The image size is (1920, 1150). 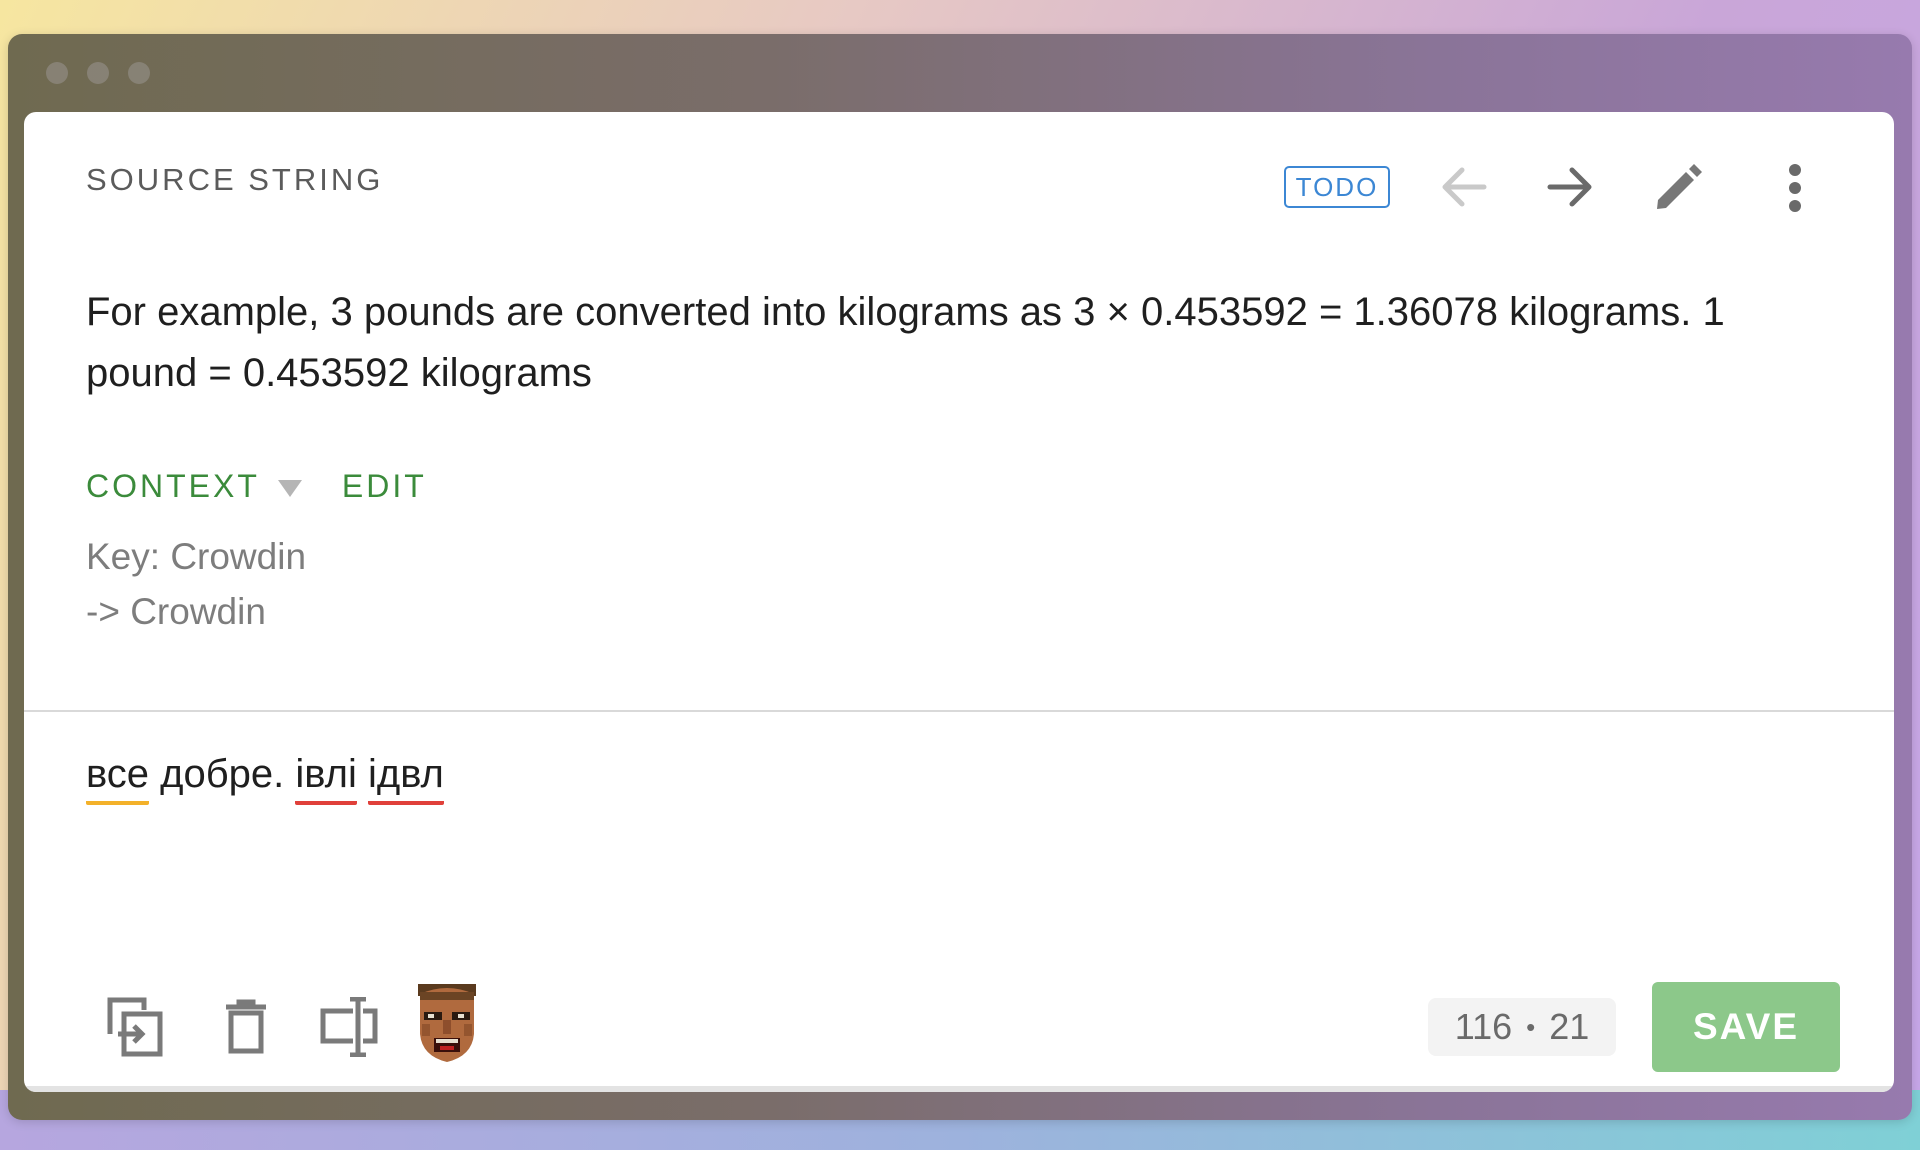 I want to click on doom-face-avatar, so click(x=447, y=1024).